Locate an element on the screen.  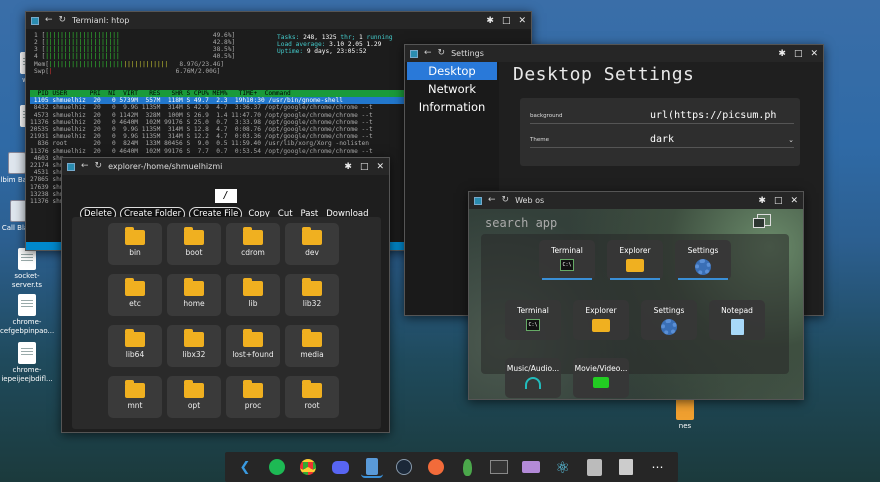
folder-item-lib: lib is located at coordinates (253, 295).